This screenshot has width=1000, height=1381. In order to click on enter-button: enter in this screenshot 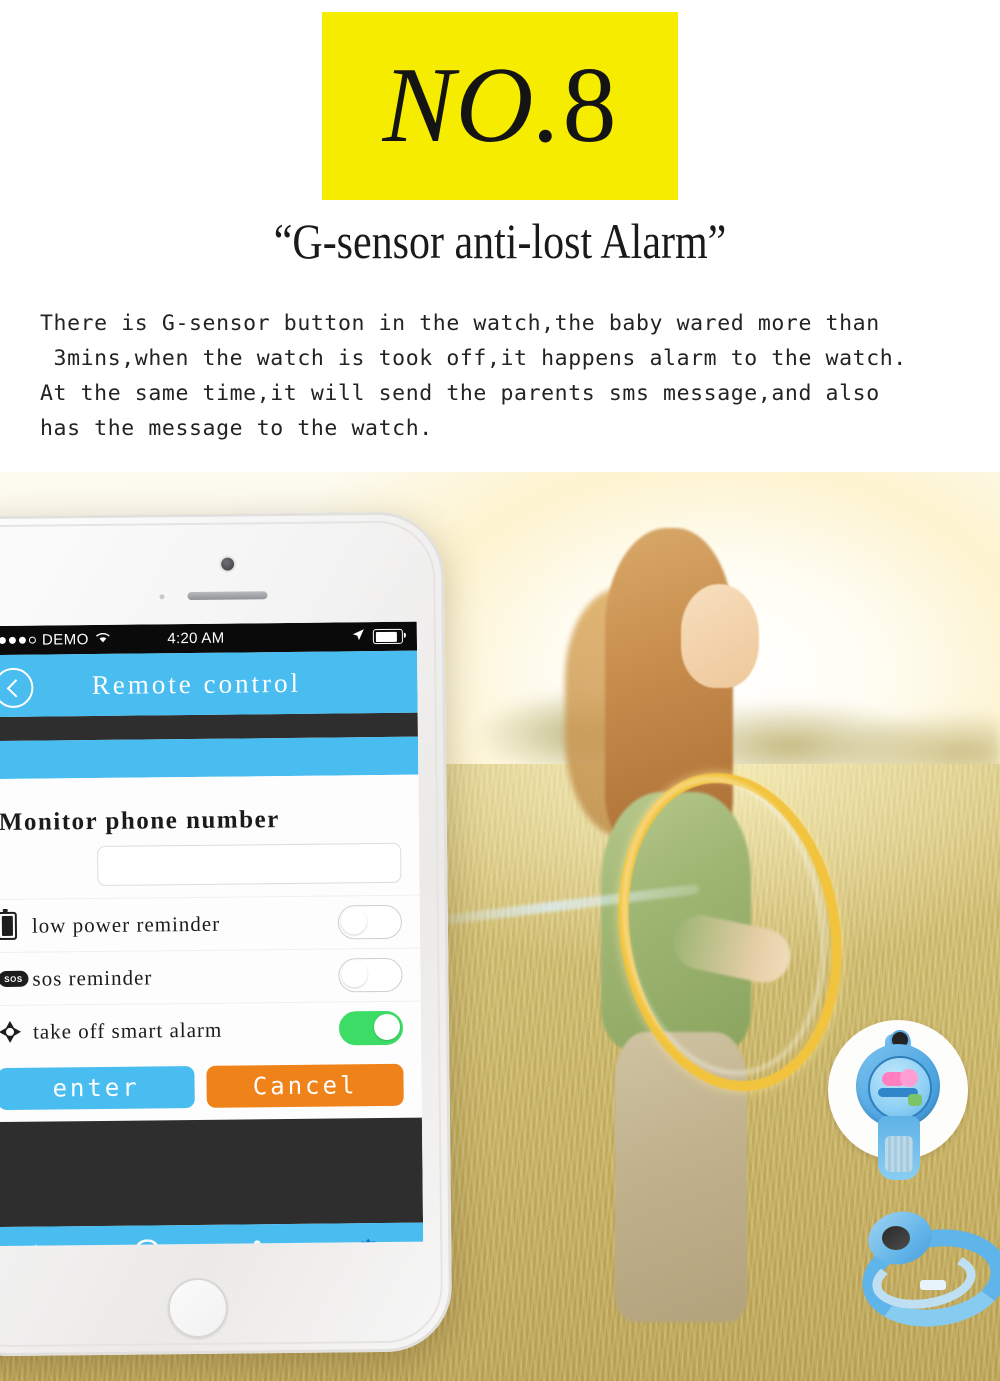, I will do `click(97, 1088)`.